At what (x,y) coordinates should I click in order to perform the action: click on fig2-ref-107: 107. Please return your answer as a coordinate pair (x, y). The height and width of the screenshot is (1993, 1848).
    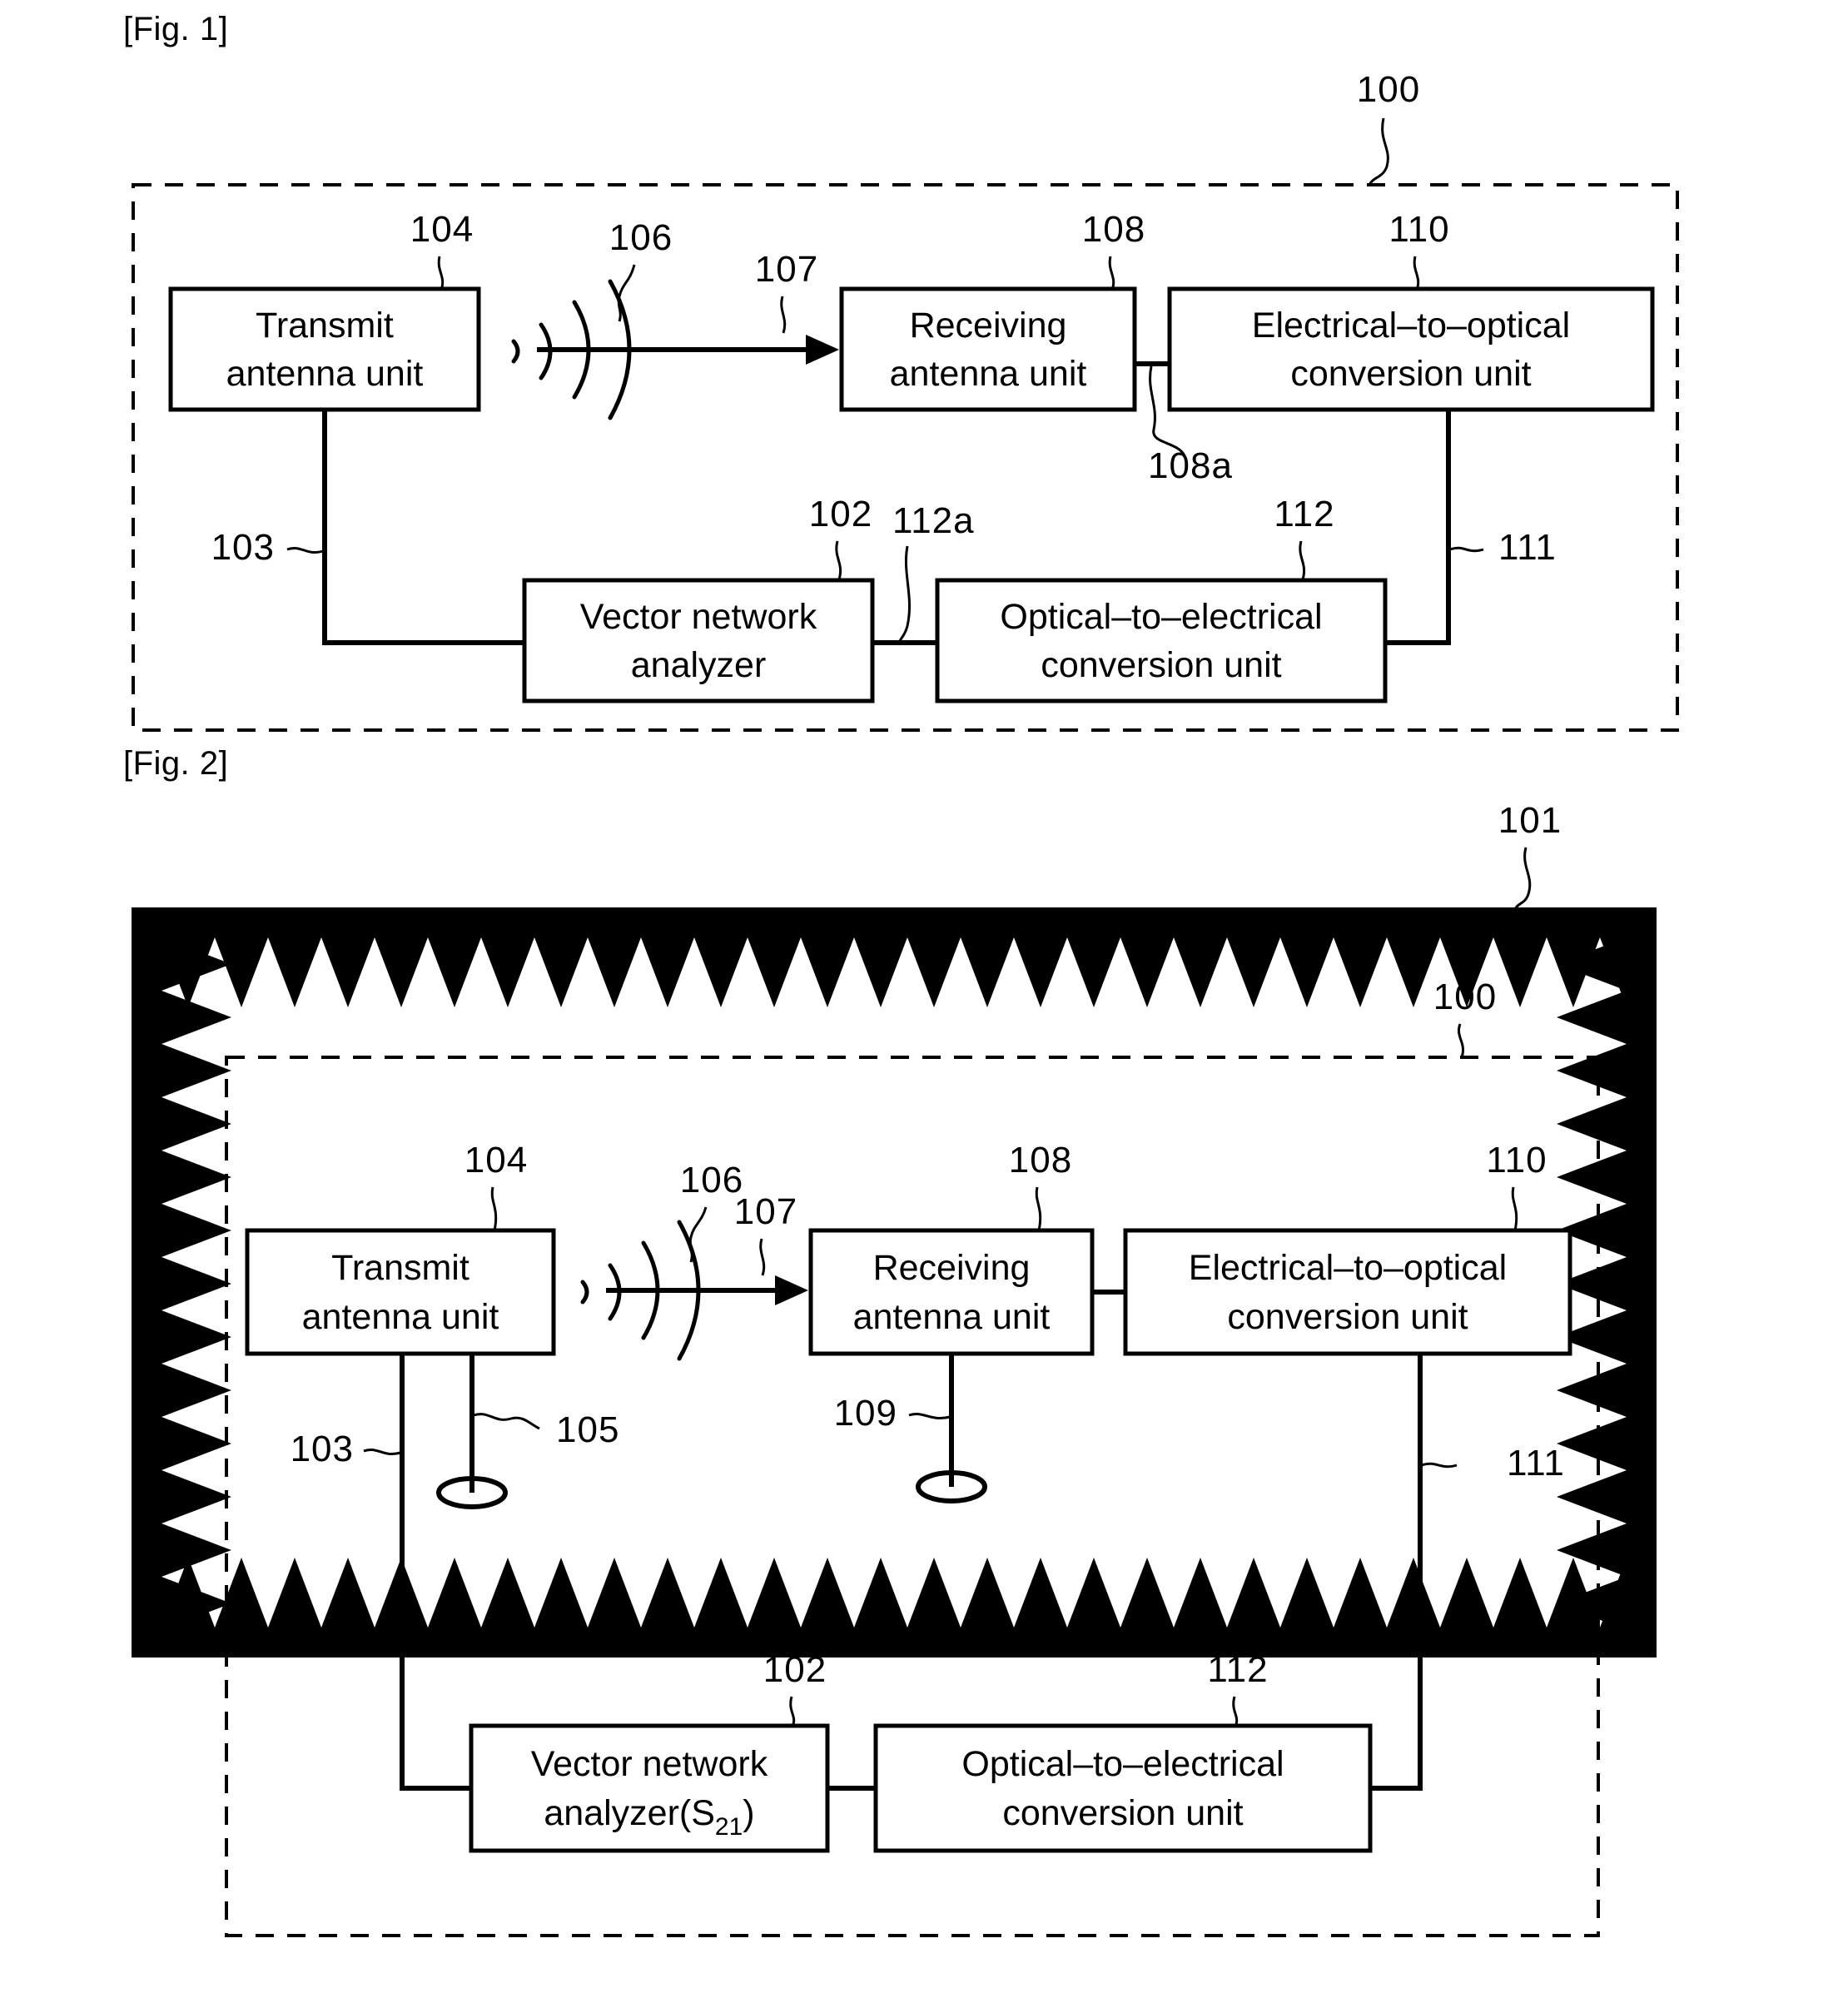
    Looking at the image, I should click on (765, 1211).